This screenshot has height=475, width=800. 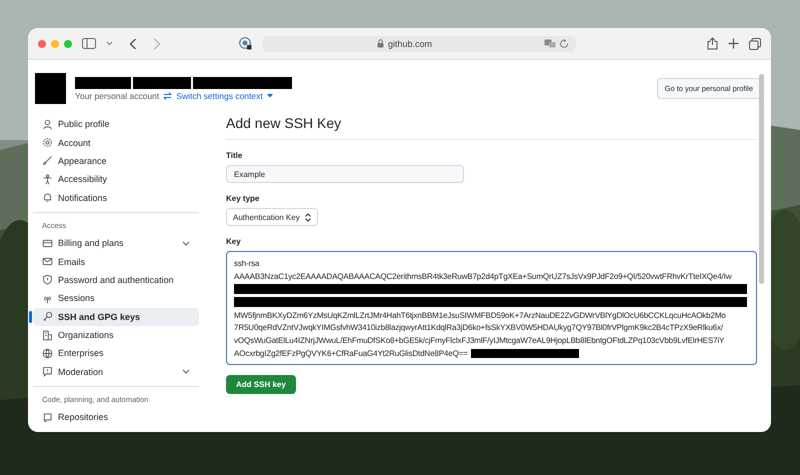 What do you see at coordinates (47, 124) in the screenshot?
I see `person-icon` at bounding box center [47, 124].